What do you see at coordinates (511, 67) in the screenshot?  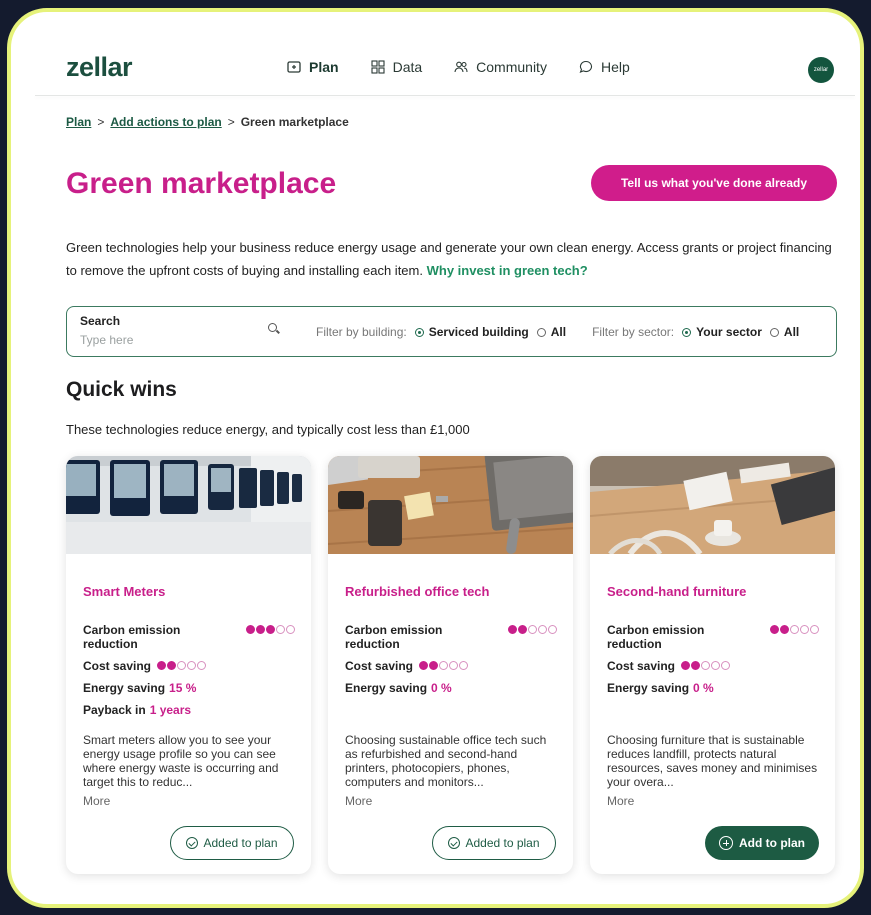 I see `nav-label: Community` at bounding box center [511, 67].